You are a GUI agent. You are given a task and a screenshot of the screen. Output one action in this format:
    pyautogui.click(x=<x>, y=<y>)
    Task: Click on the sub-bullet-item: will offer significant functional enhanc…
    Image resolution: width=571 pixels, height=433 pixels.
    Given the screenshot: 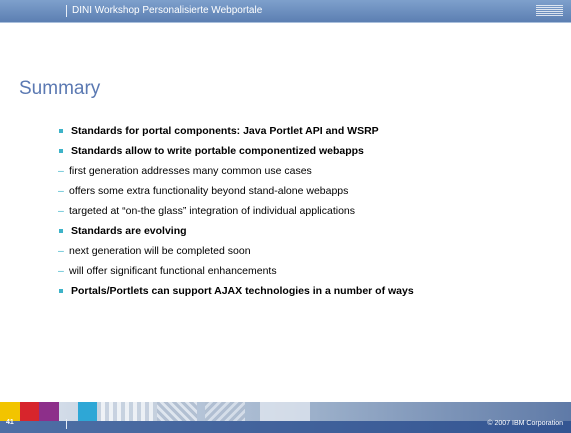 What is the action you would take?
    pyautogui.click(x=310, y=271)
    